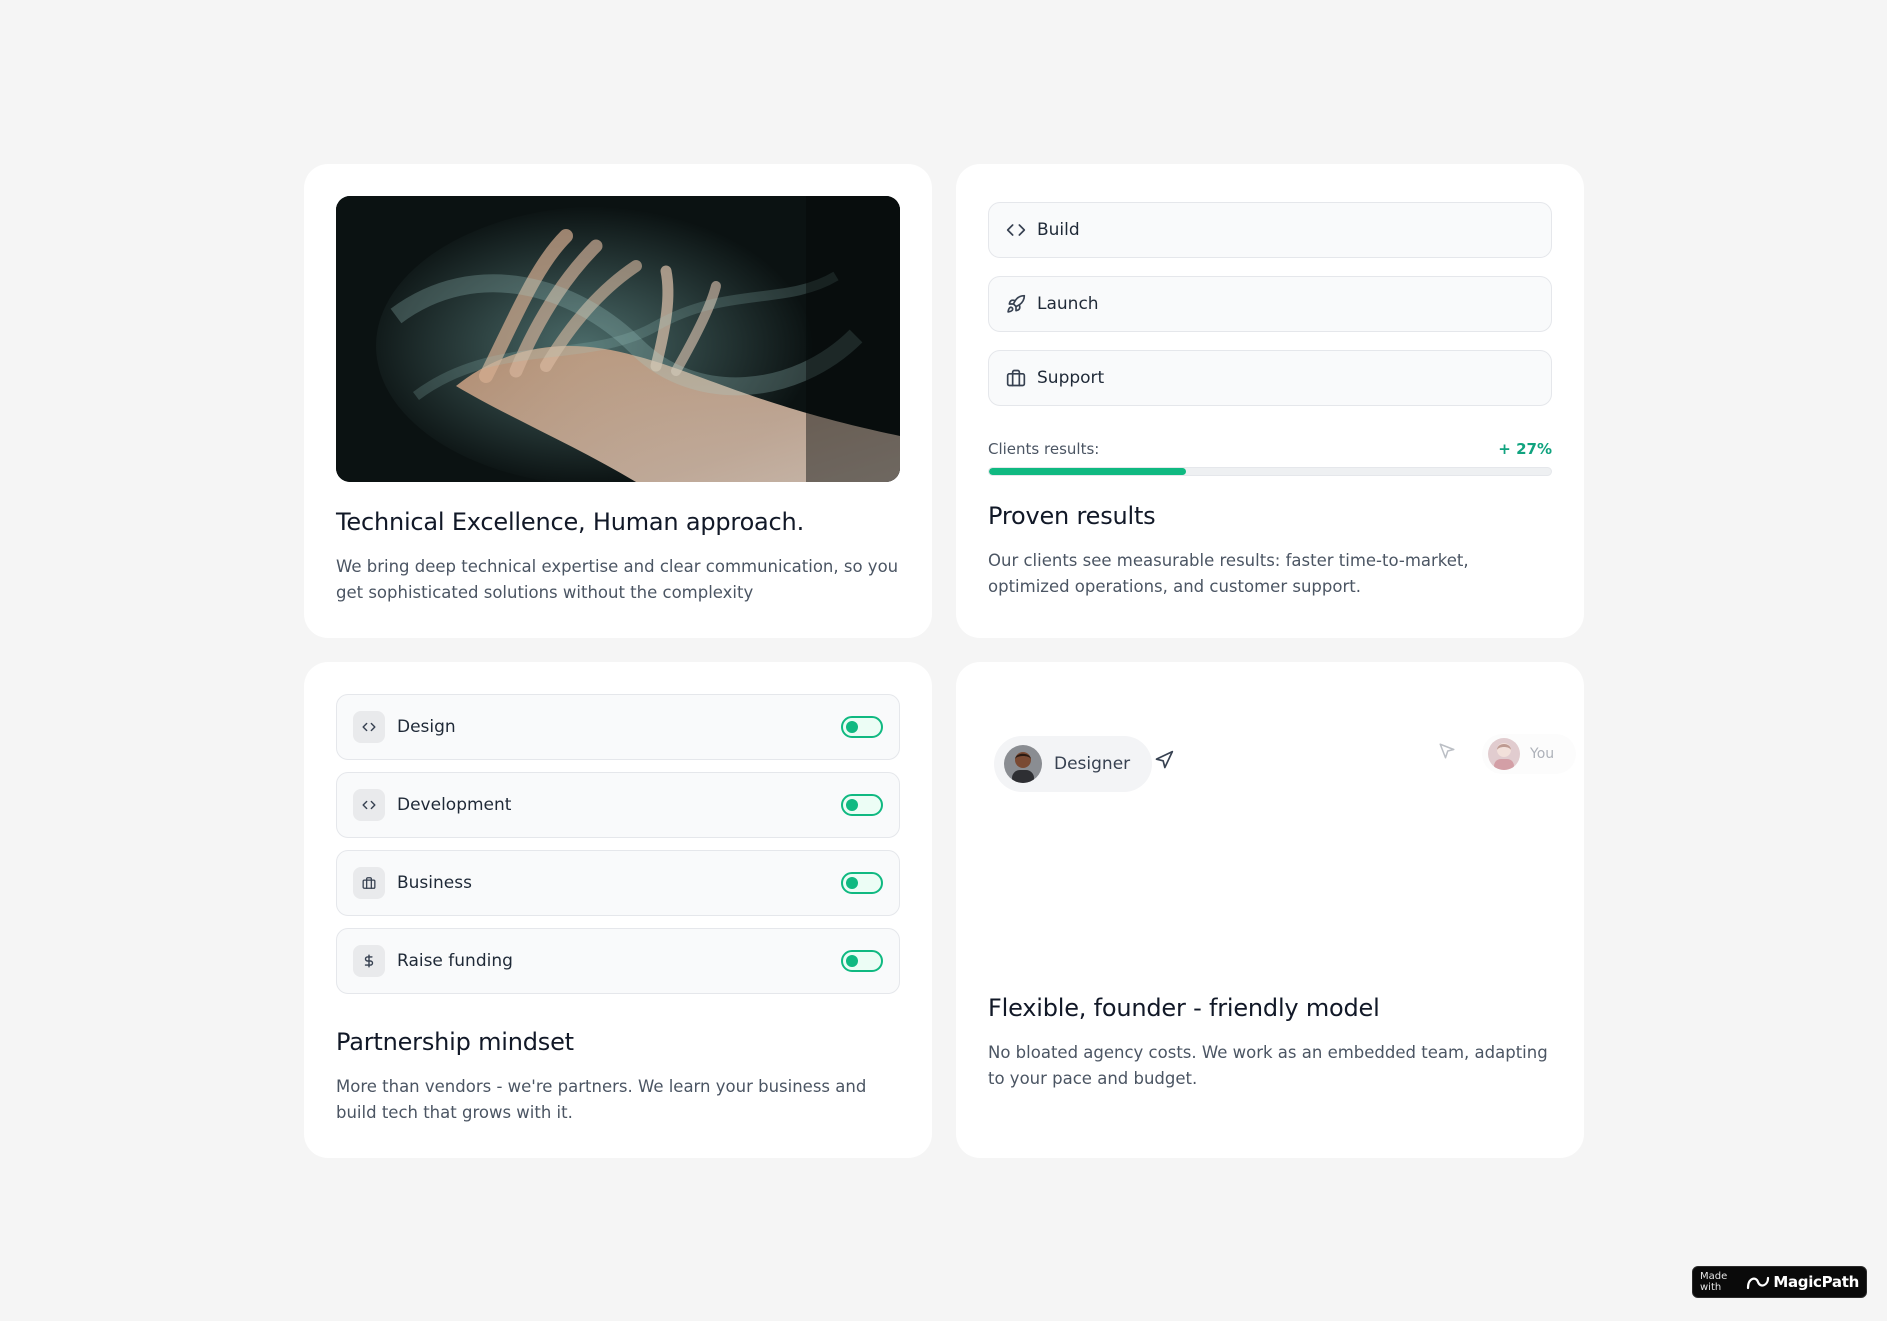 The height and width of the screenshot is (1321, 1887). Describe the element at coordinates (570, 522) in the screenshot. I see `tech-card-title: Technical Excellence, Human approach.` at that location.